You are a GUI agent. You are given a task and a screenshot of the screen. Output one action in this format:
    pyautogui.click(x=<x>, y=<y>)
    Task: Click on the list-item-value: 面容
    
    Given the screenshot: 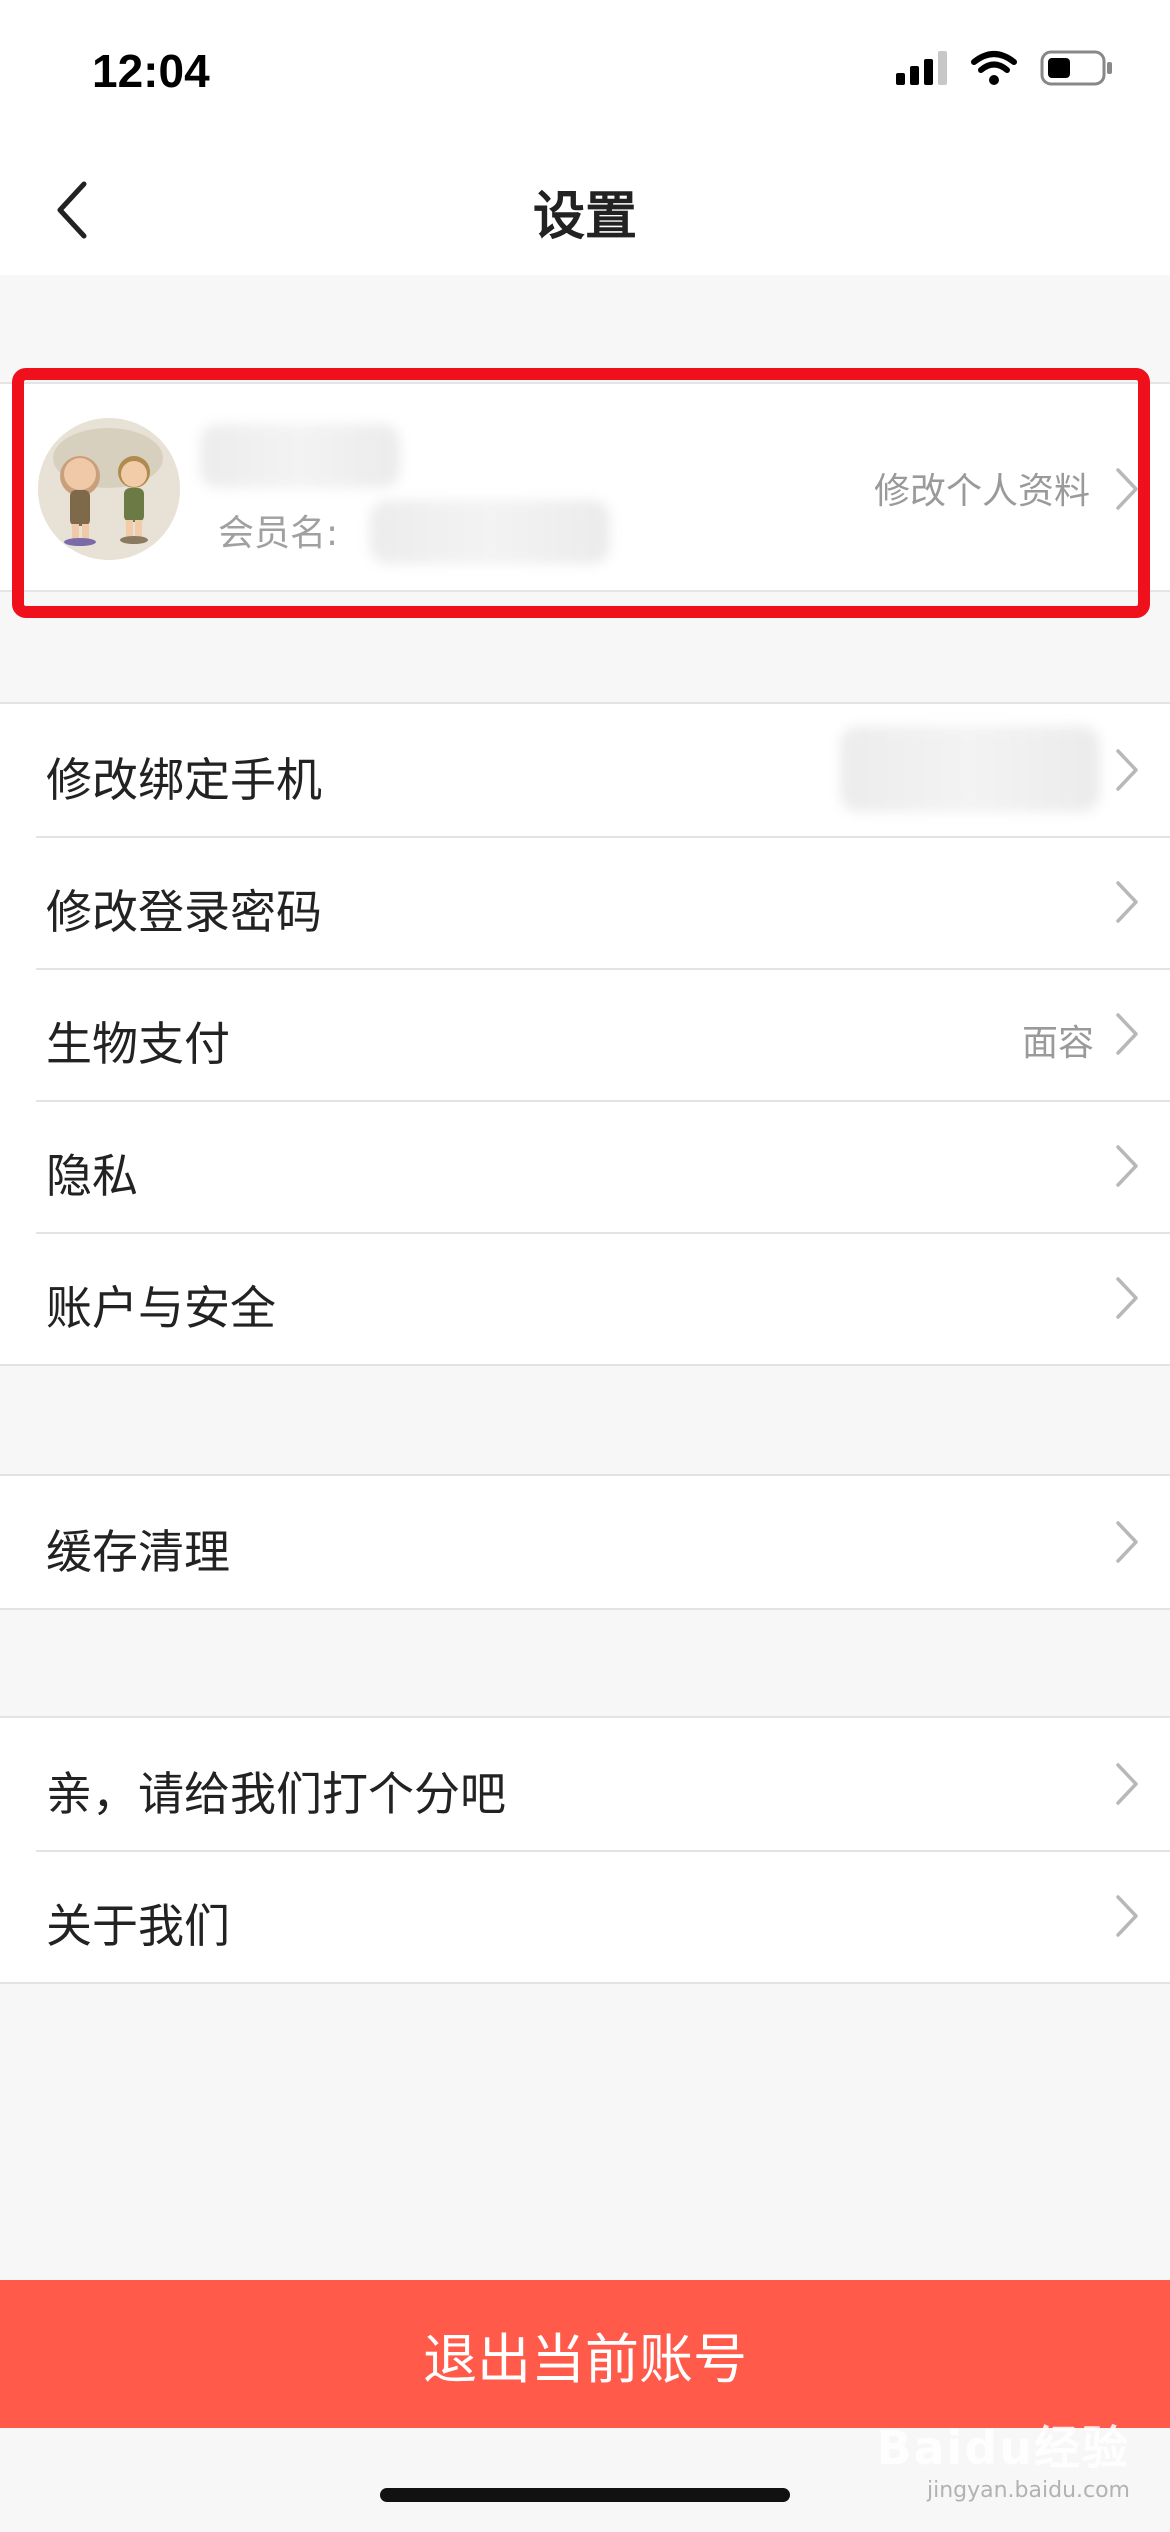 What is the action you would take?
    pyautogui.click(x=1057, y=1043)
    